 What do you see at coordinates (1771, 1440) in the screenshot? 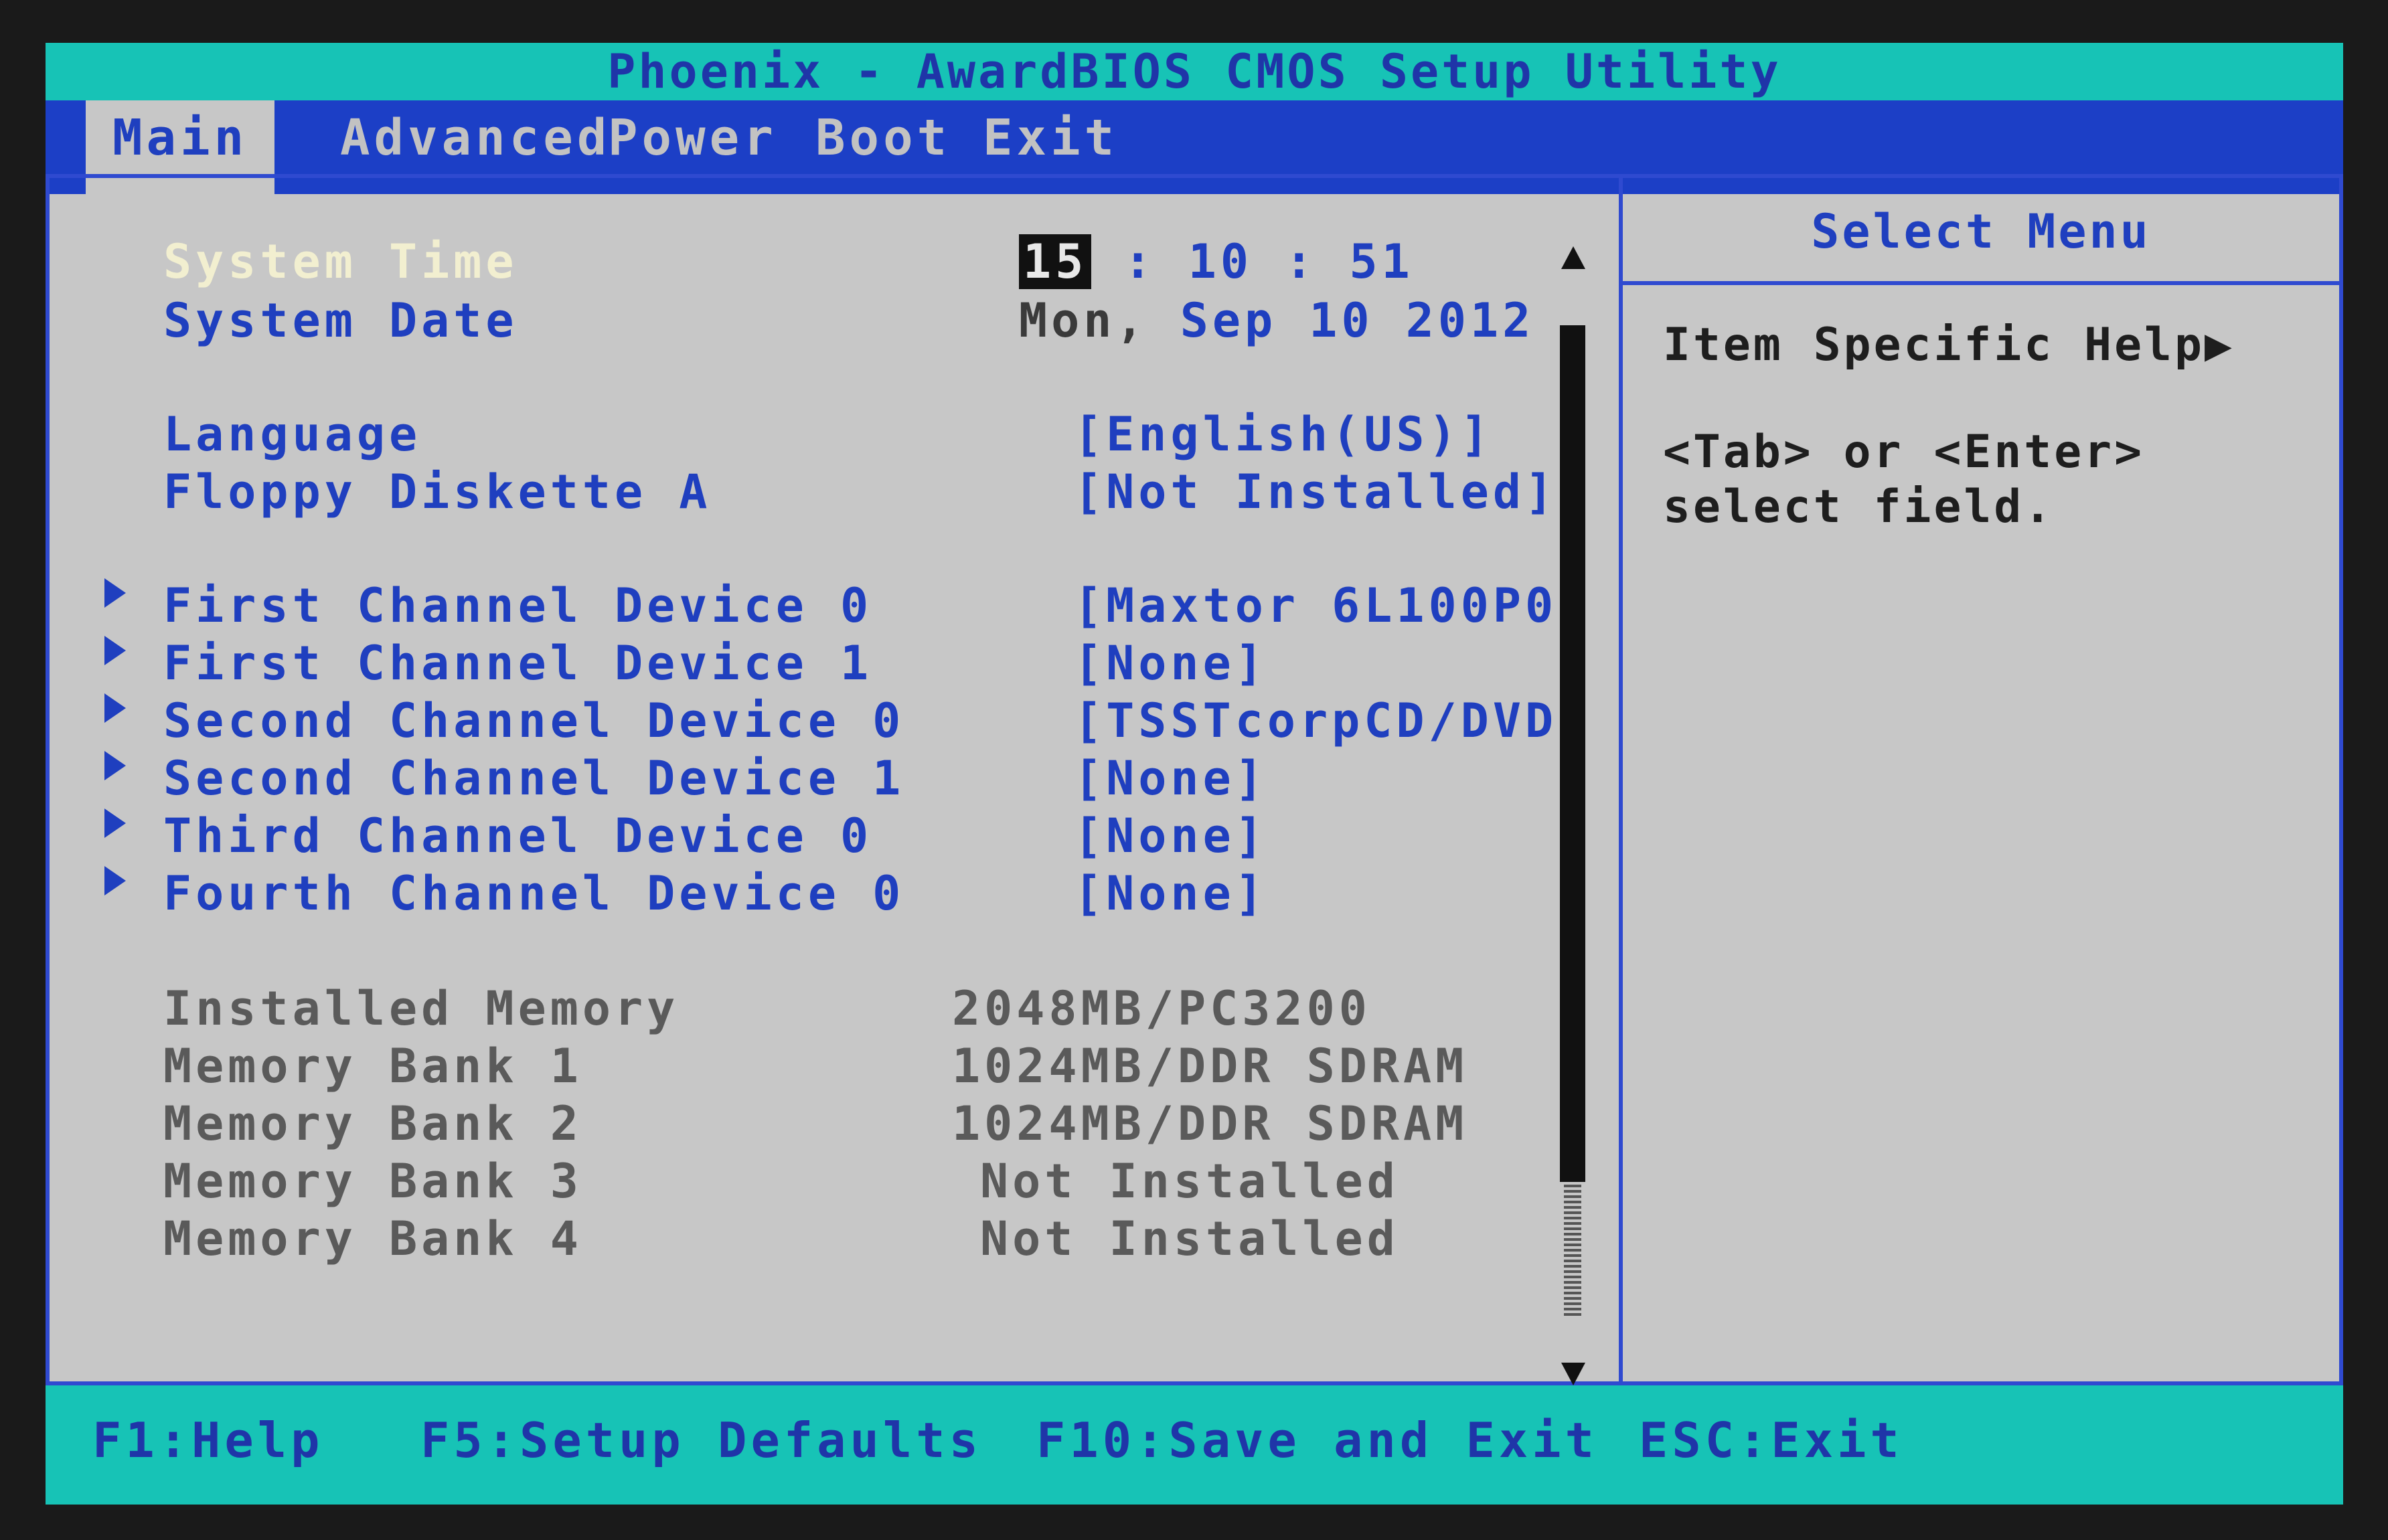
I see `esc-exit-hint: ESC:Exit` at bounding box center [1771, 1440].